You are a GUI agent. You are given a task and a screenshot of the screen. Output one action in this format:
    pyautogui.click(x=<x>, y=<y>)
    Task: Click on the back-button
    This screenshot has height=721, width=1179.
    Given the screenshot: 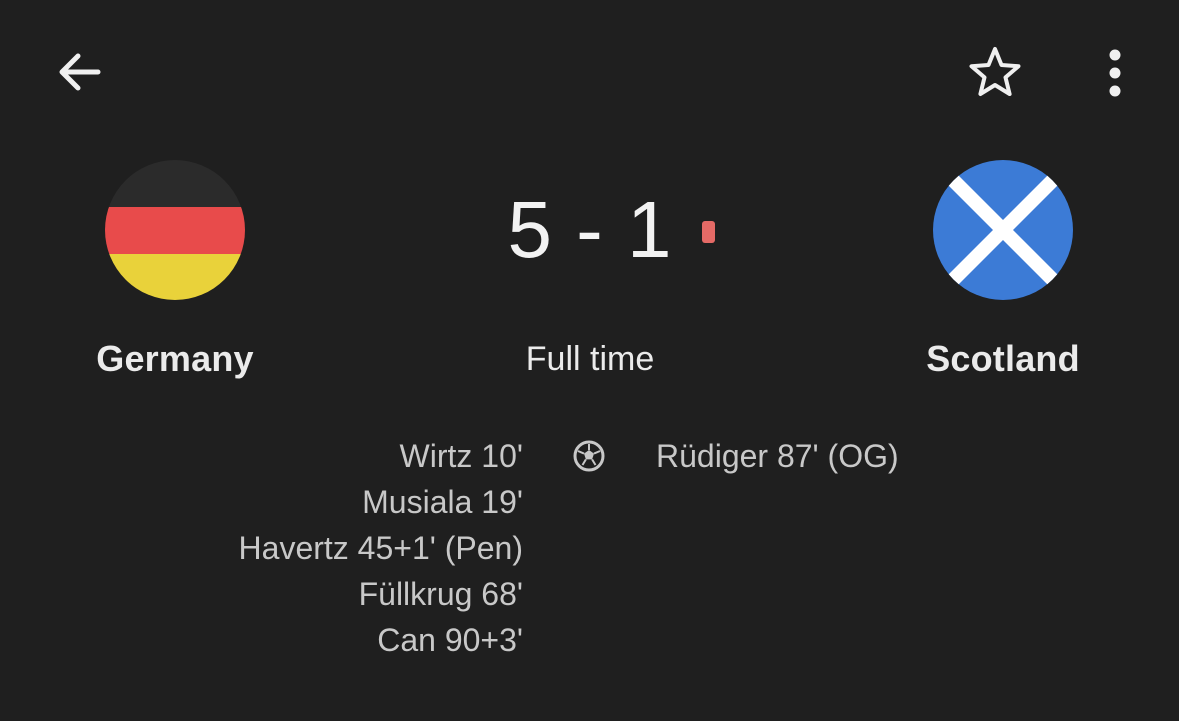 What is the action you would take?
    pyautogui.click(x=80, y=72)
    